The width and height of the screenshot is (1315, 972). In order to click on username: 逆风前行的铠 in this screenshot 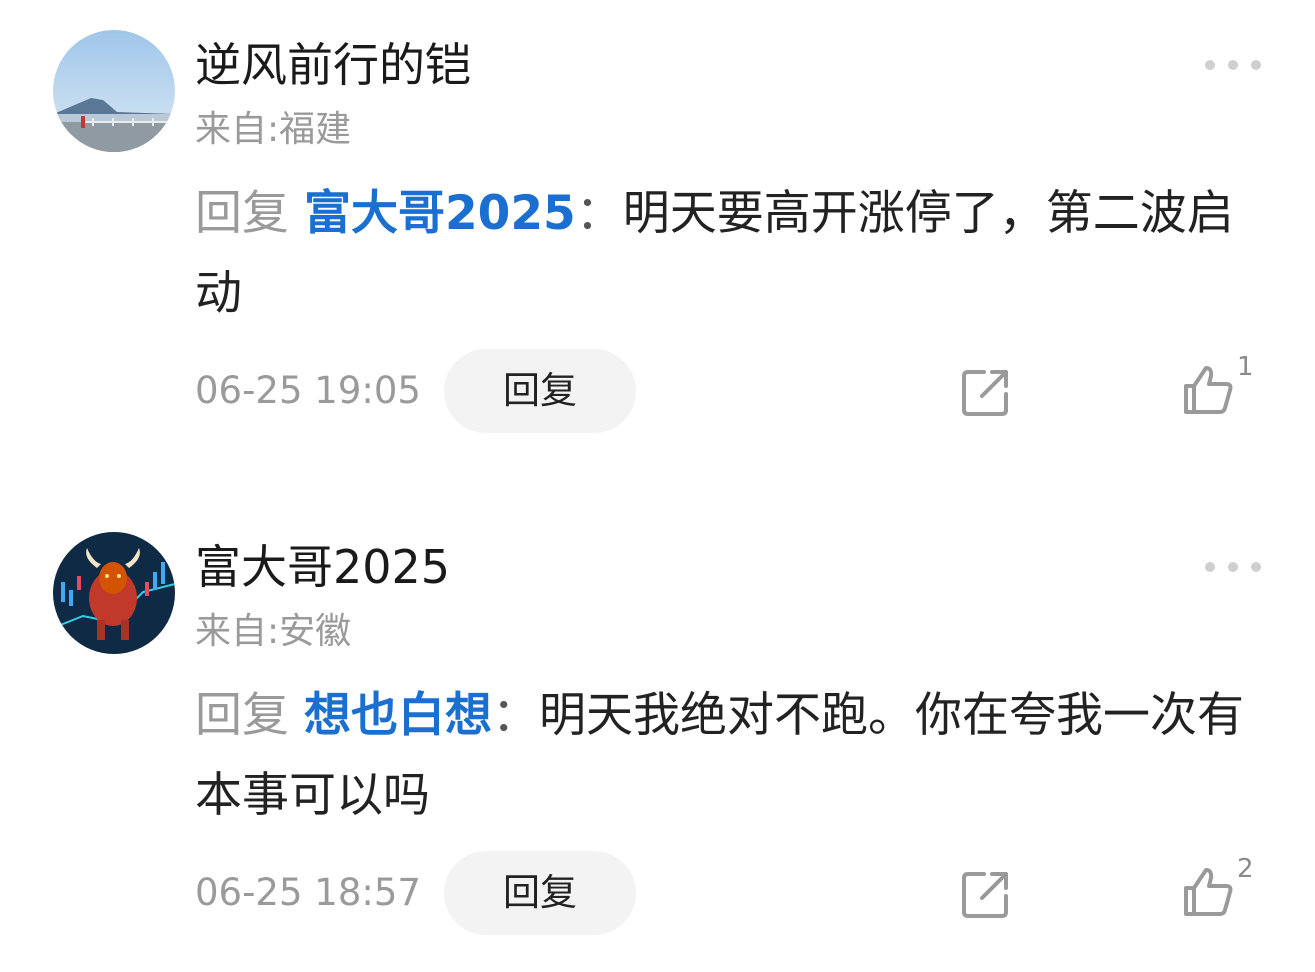, I will do `click(333, 65)`.